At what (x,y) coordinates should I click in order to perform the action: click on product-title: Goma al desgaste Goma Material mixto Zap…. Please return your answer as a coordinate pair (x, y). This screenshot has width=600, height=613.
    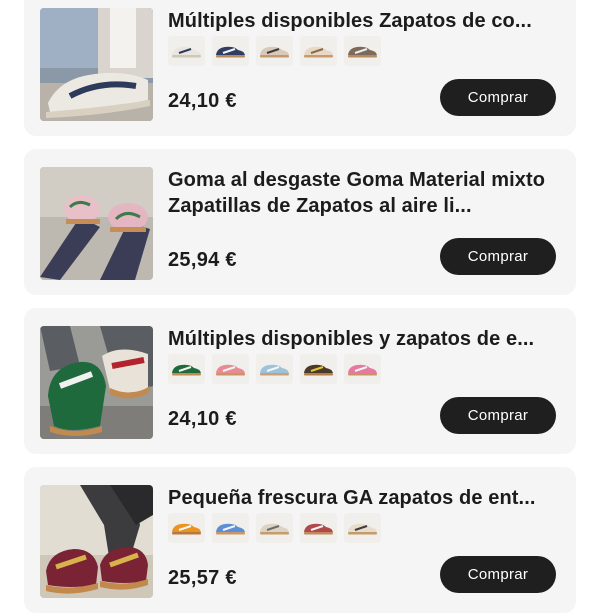
    Looking at the image, I should click on (364, 193).